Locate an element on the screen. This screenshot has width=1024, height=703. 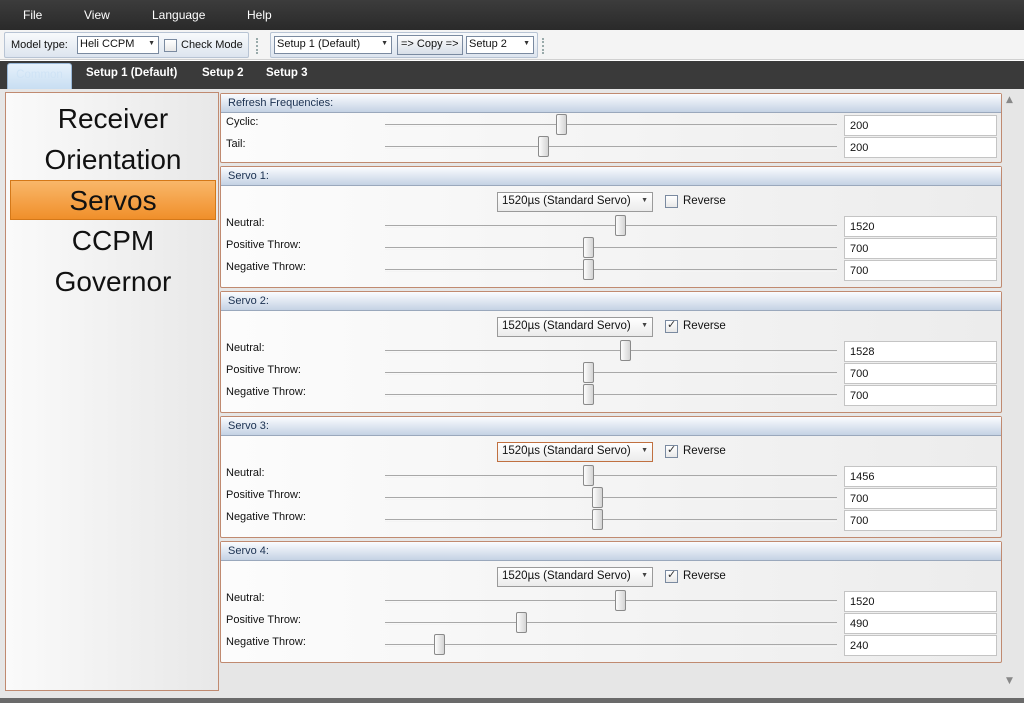
check-mode-label: Check Mode is located at coordinates (212, 45).